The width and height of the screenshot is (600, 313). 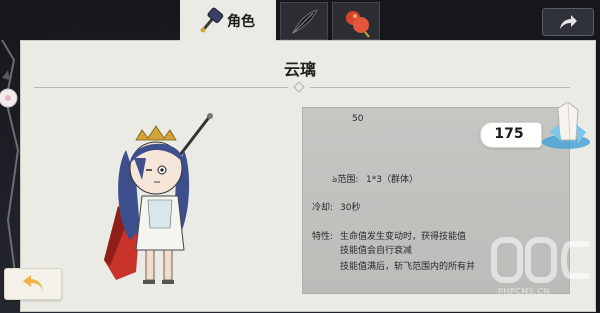 I want to click on tab-weapon, so click(x=304, y=21).